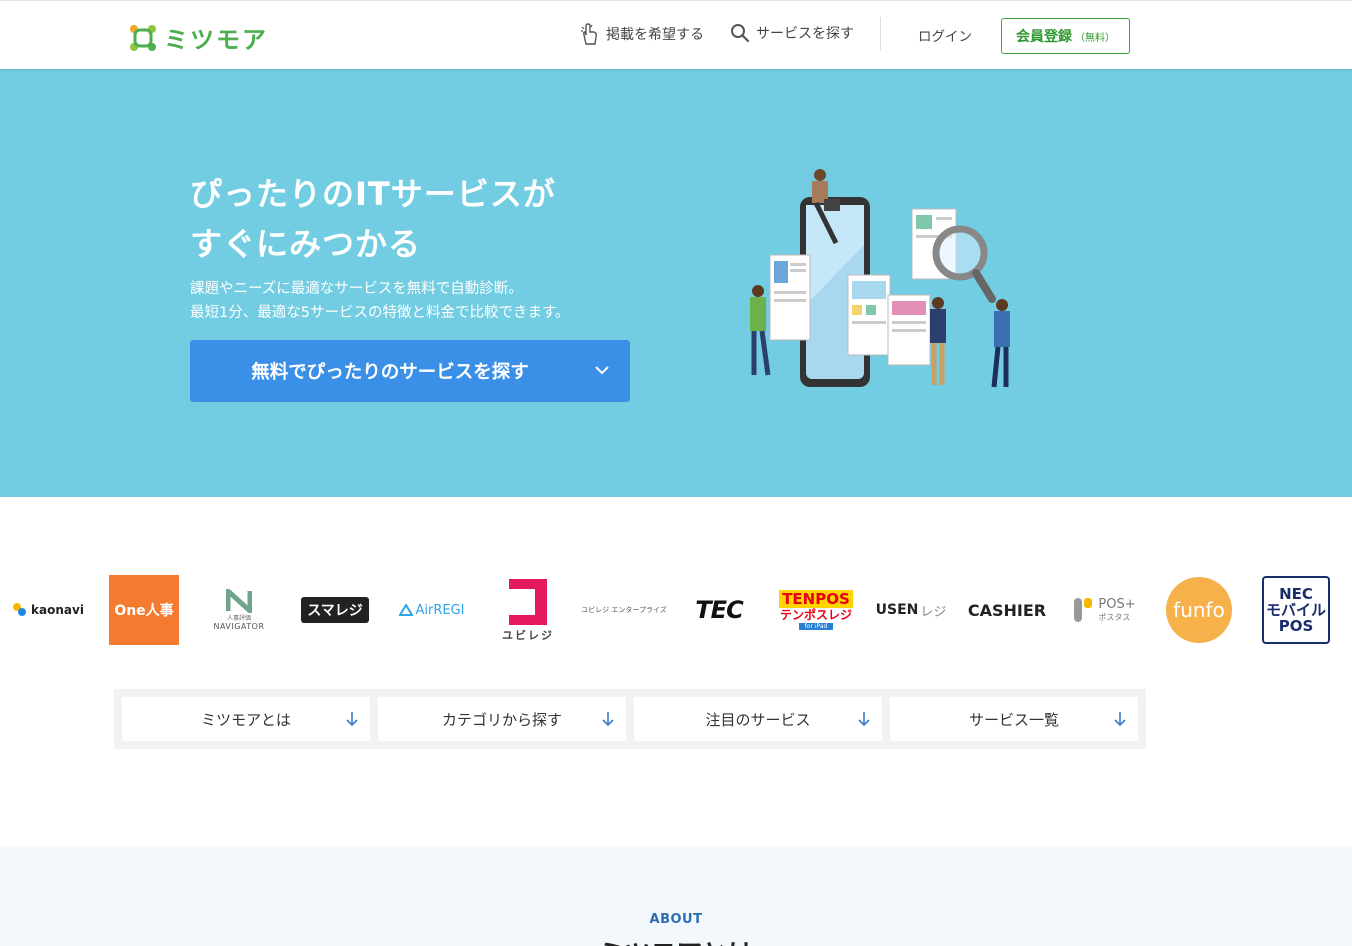 This screenshot has height=946, width=1352. What do you see at coordinates (143, 37) in the screenshot?
I see `mitsumore-logo-icon` at bounding box center [143, 37].